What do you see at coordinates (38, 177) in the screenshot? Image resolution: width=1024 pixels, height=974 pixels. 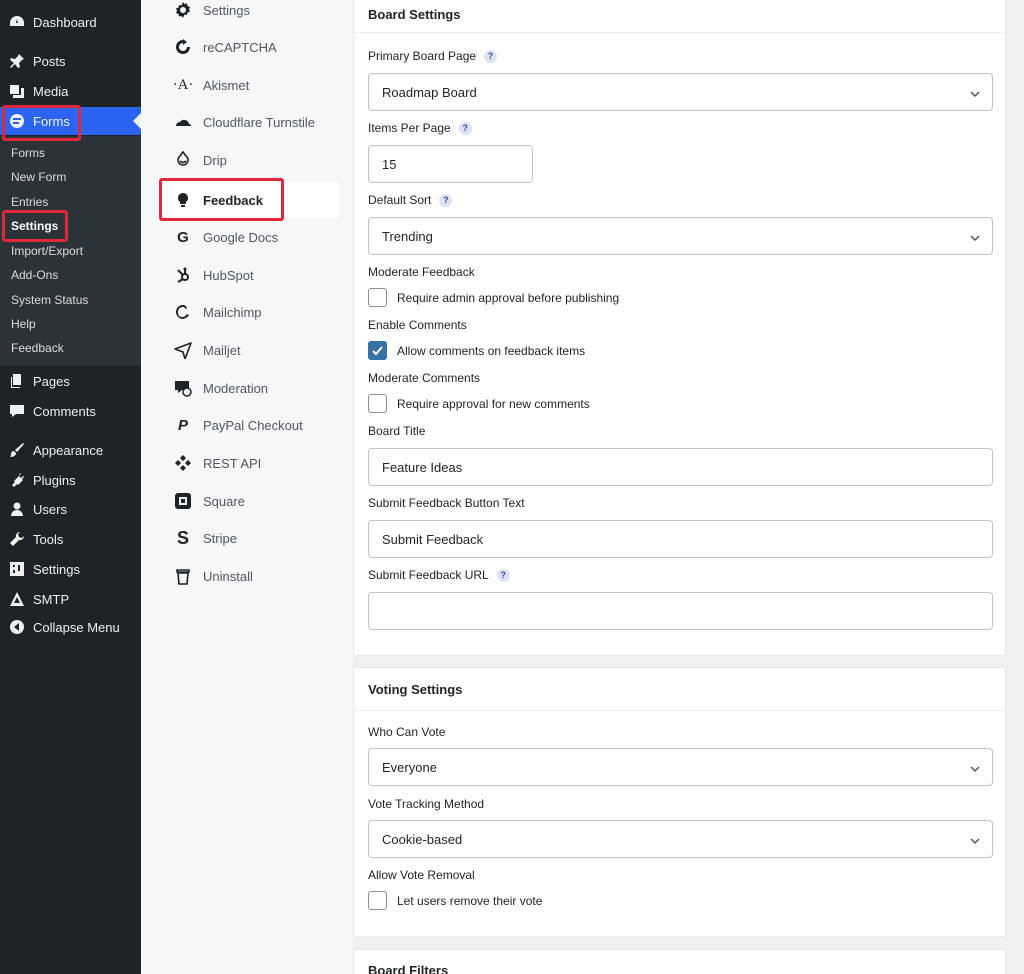 I see `submenu-new-form: New Form` at bounding box center [38, 177].